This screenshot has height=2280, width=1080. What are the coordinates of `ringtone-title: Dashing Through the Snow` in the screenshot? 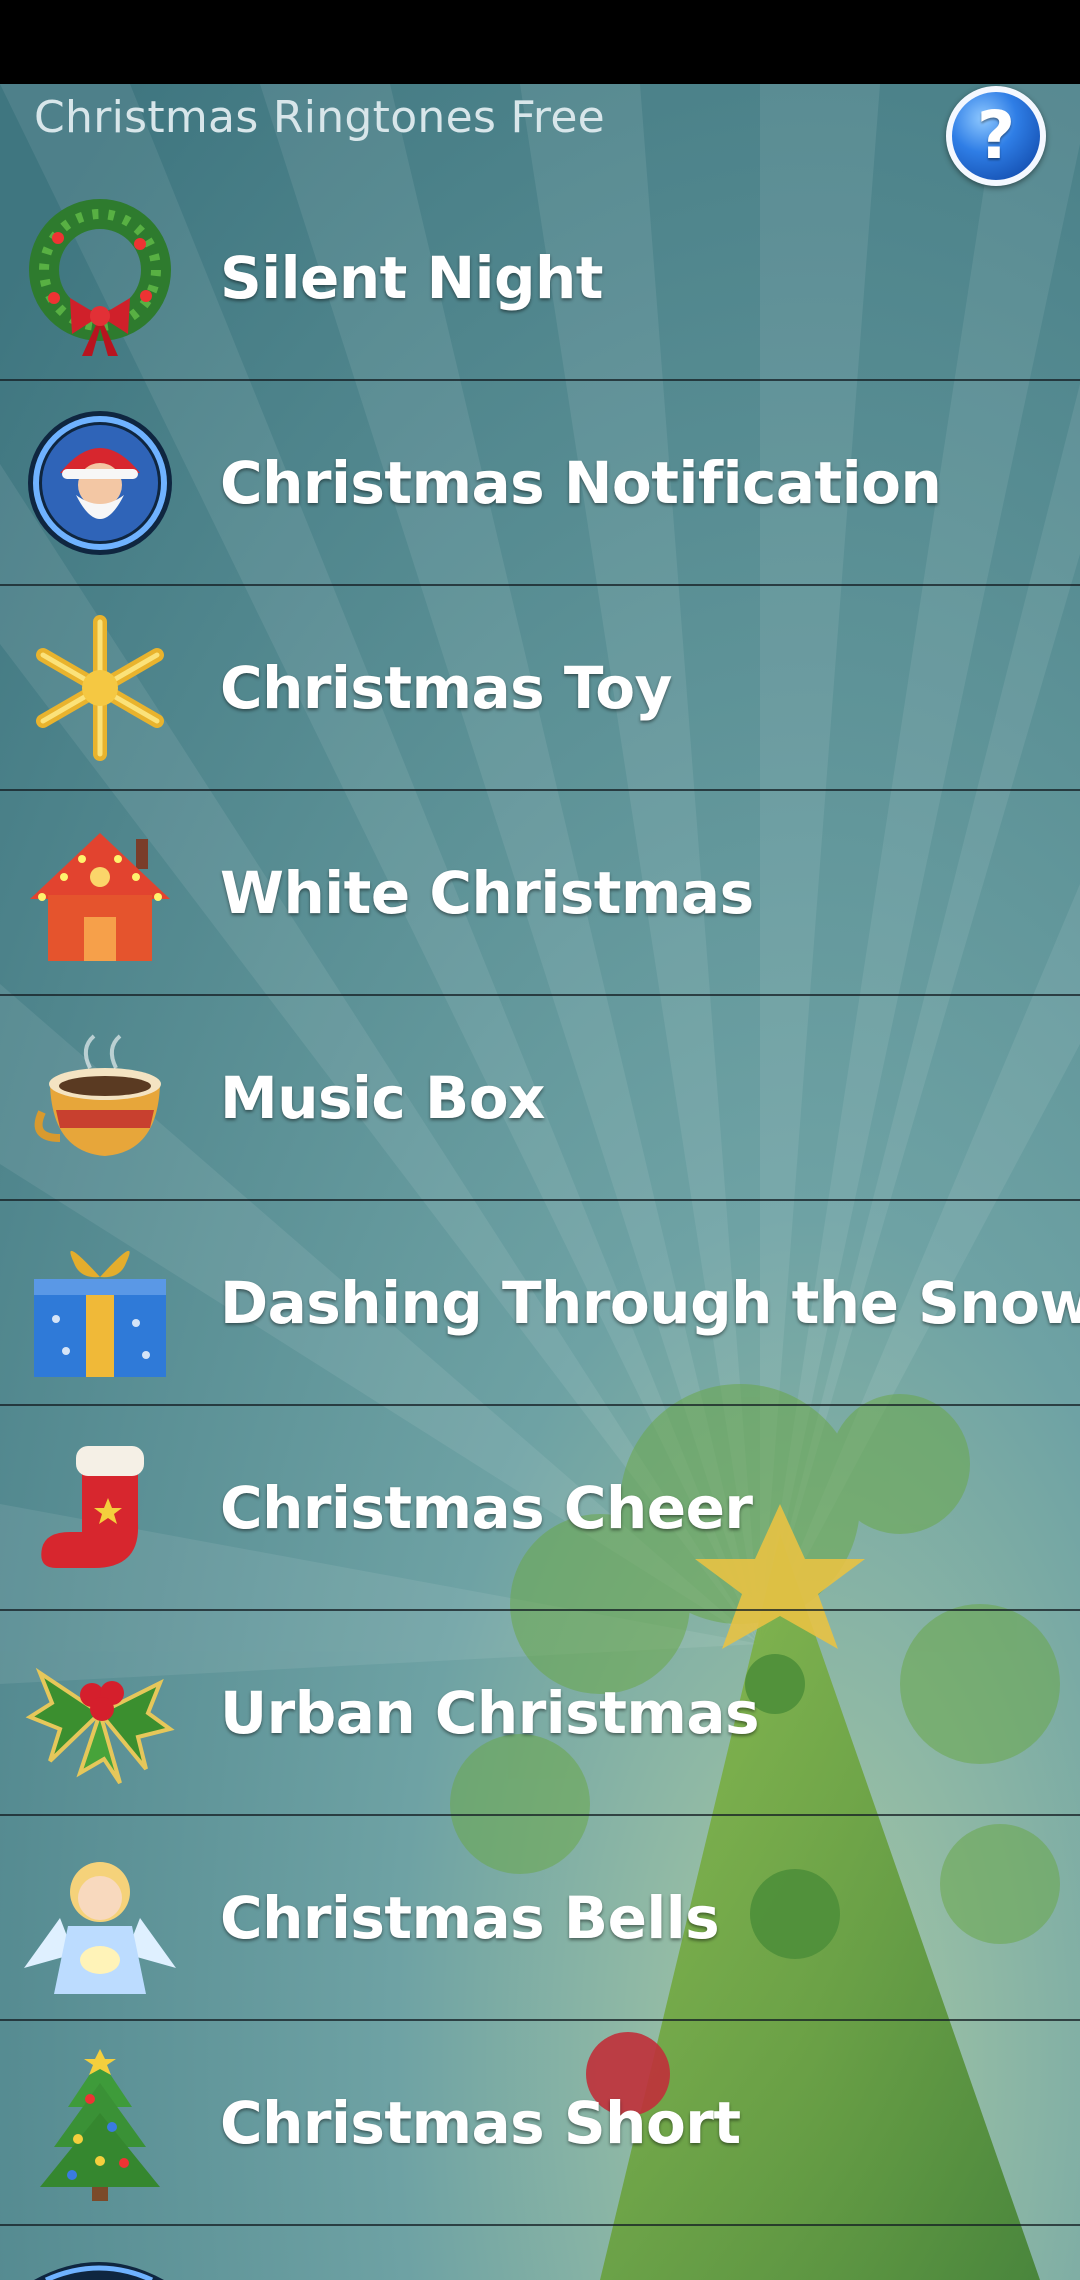 It's located at (650, 1302).